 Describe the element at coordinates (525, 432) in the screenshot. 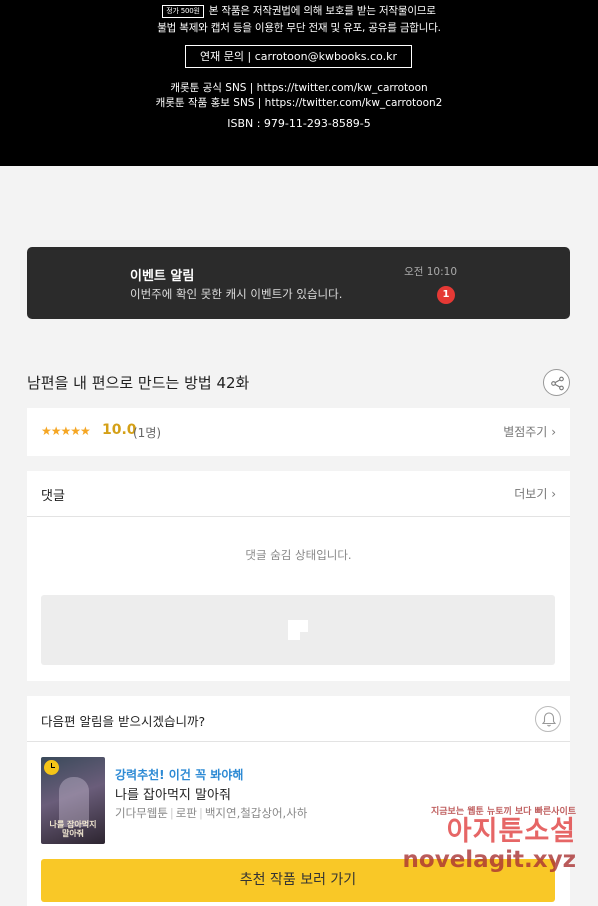

I see `rate-button-label: 별점주기` at that location.